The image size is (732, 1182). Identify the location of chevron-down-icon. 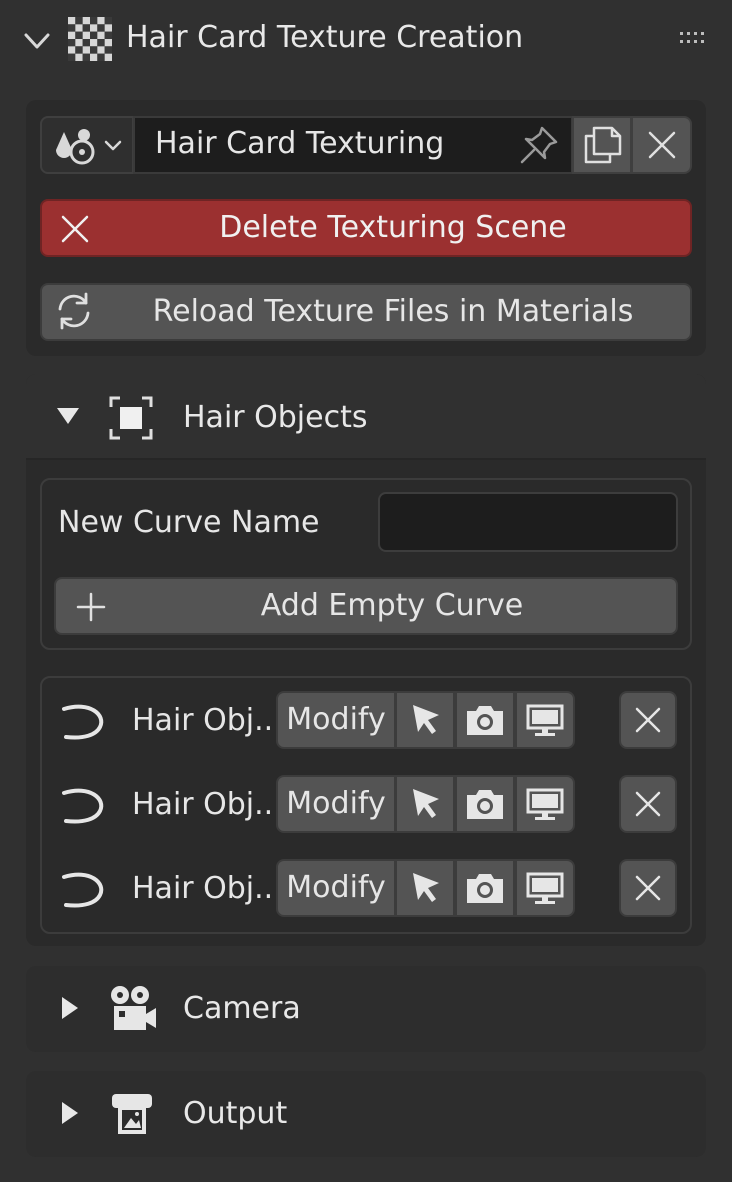
(37, 41).